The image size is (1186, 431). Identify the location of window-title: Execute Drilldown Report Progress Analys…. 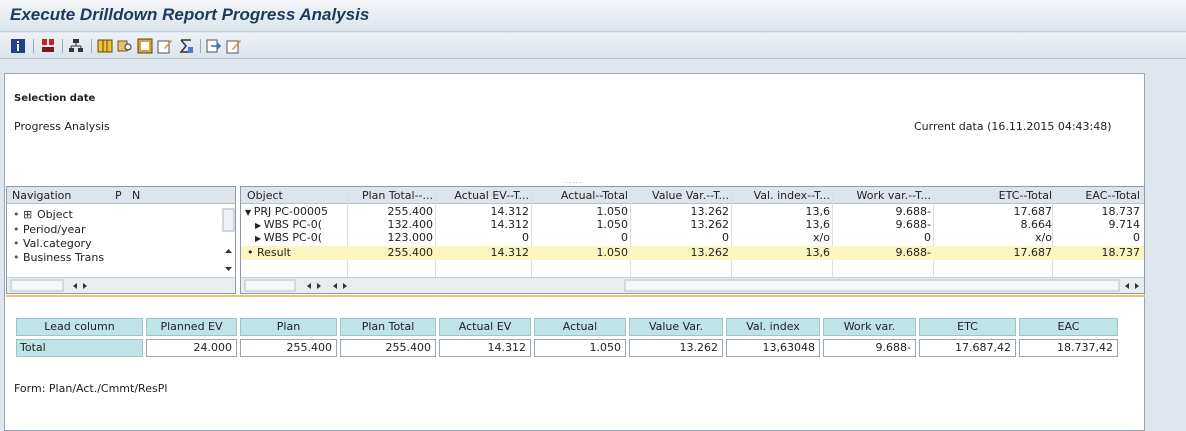
(190, 14).